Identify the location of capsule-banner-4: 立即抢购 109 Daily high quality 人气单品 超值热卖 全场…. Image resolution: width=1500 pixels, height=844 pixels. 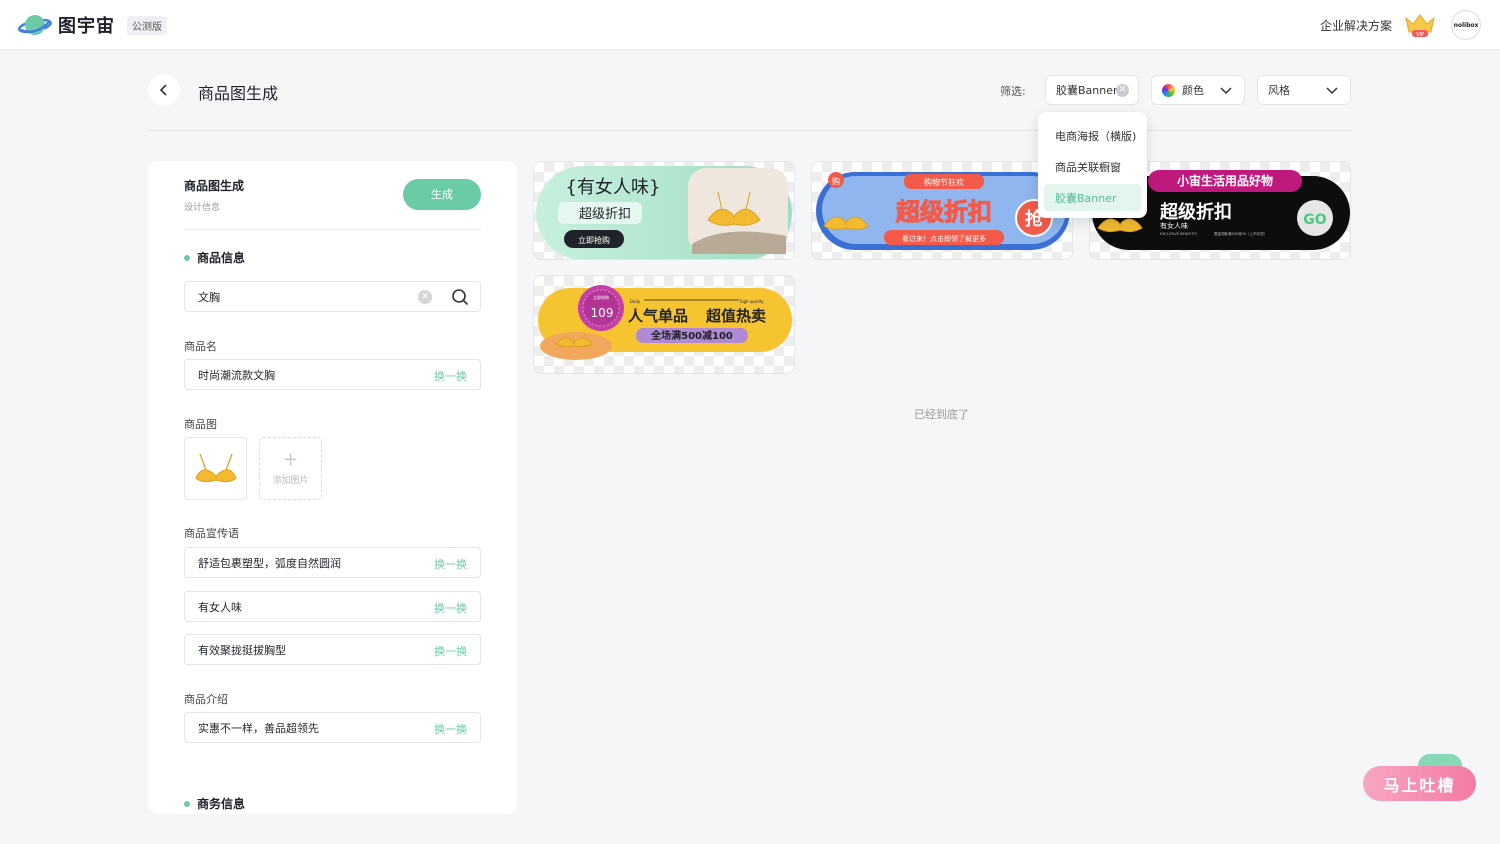
(665, 322).